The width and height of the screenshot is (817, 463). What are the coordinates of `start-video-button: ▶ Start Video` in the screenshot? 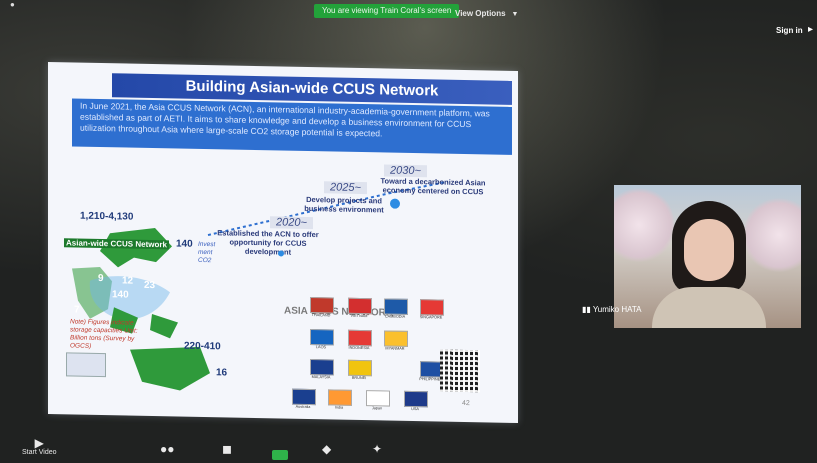 It's located at (39, 446).